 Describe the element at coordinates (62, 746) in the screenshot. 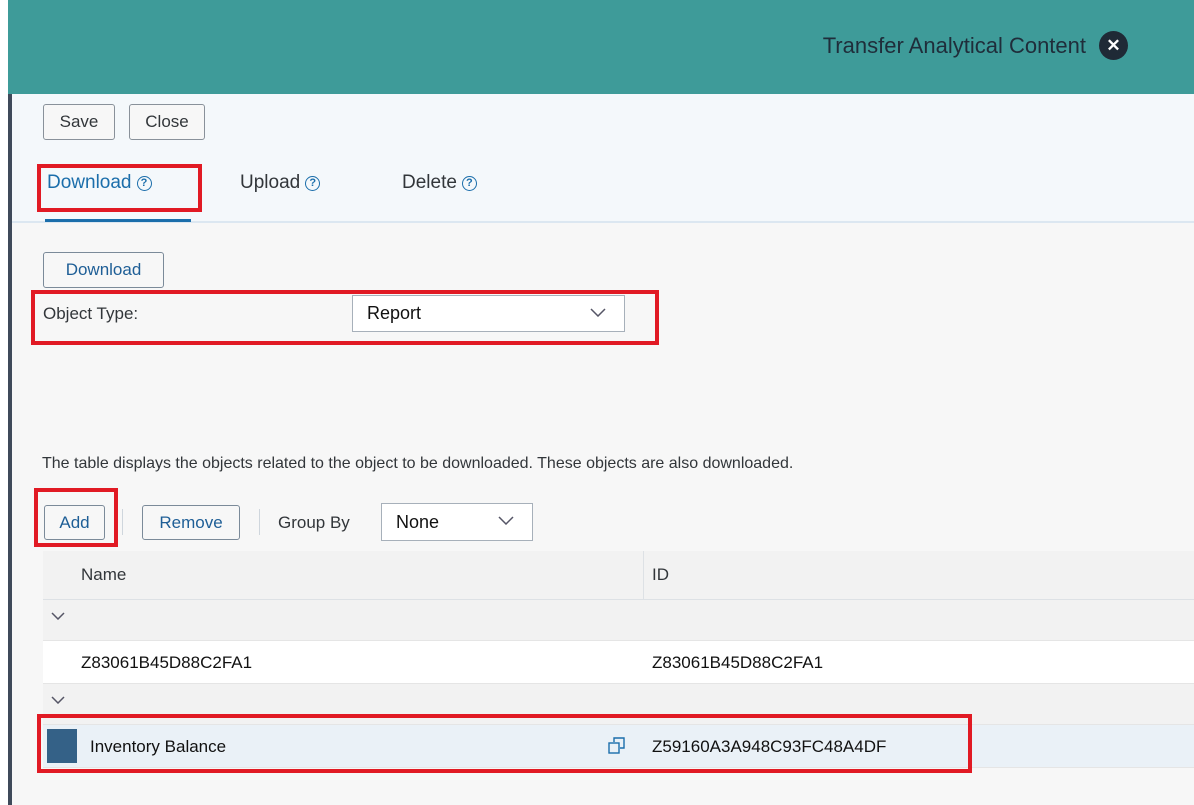

I see `row-selection-marker` at that location.